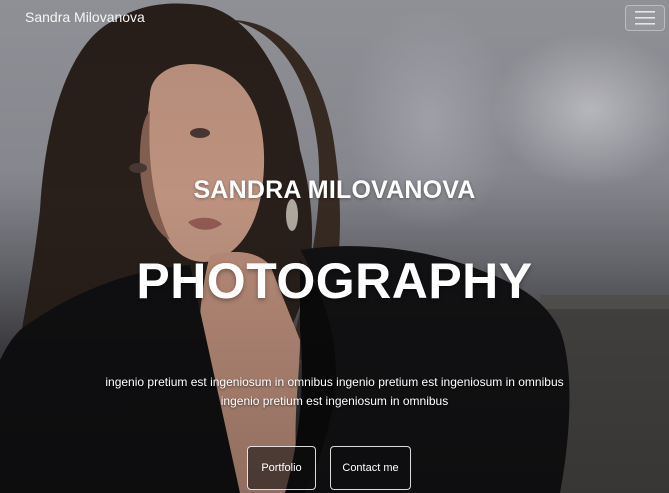 The width and height of the screenshot is (669, 493). I want to click on hero-subtitle: SANDRA MILOVANOVA, so click(334, 190).